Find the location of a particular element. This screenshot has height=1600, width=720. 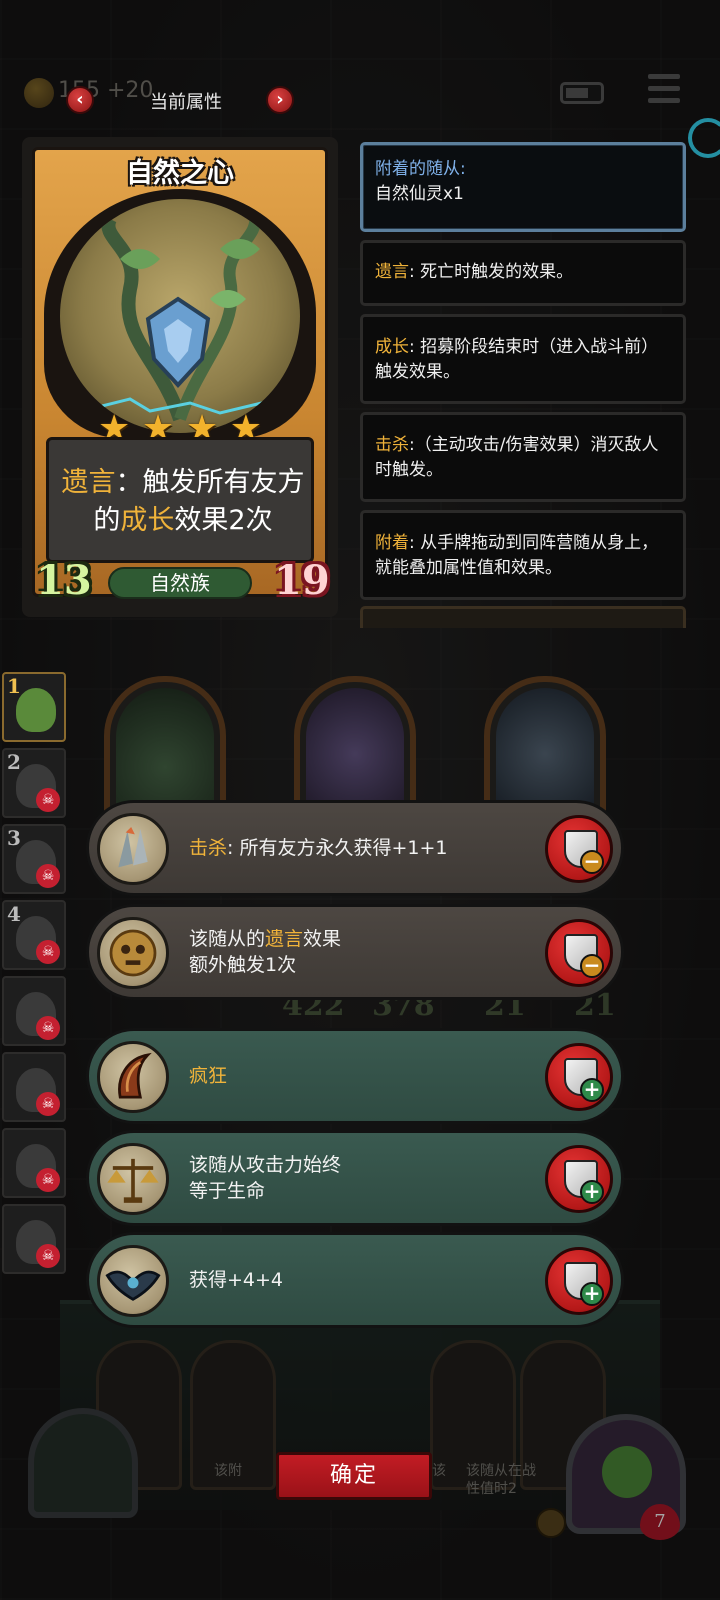

roster-slot-4: 4 ☠ is located at coordinates (34, 935).